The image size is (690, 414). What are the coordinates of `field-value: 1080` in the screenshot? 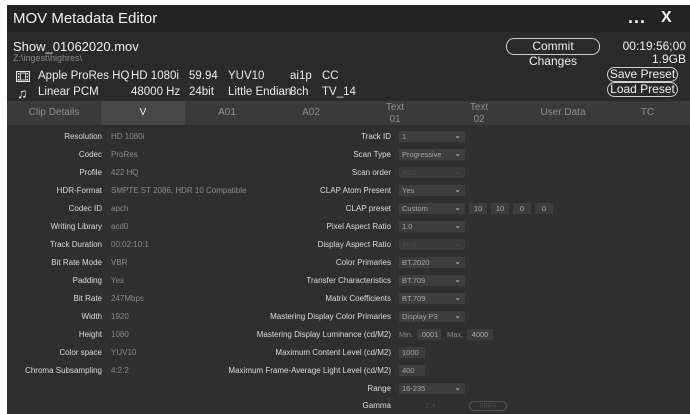 It's located at (120, 334).